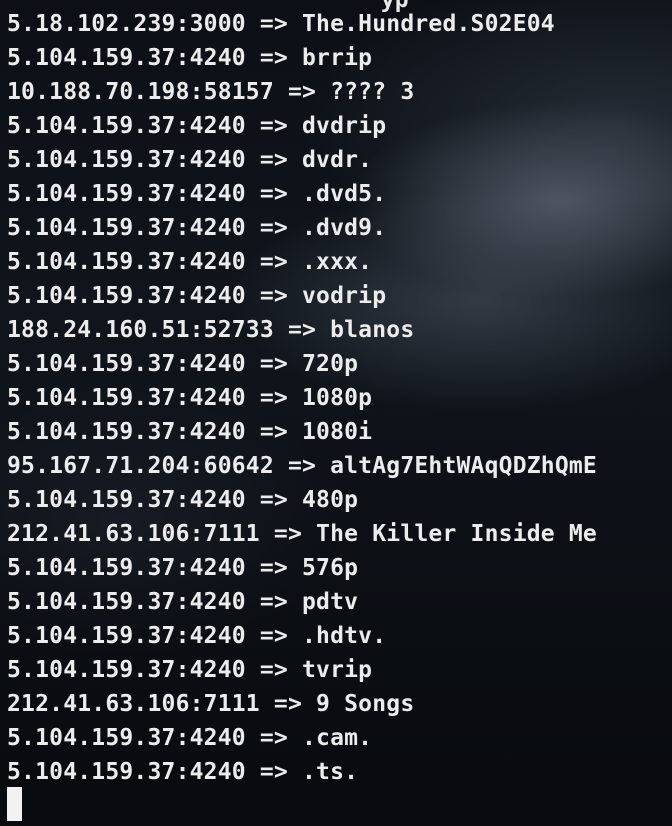 The image size is (672, 826). I want to click on terminal-line: 10.188.70.198:58157 => ???? 3, so click(211, 92).